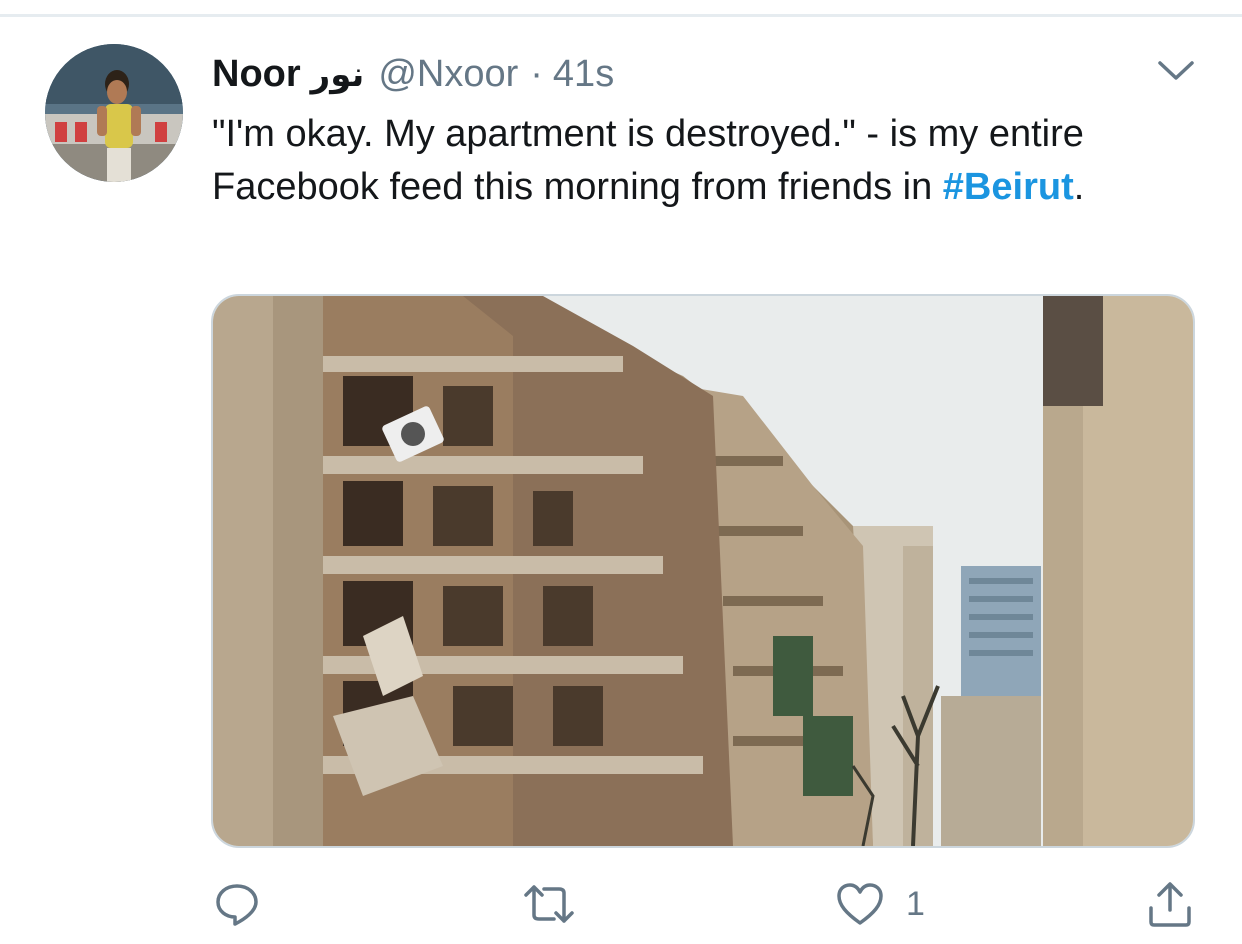  What do you see at coordinates (448, 74) in the screenshot?
I see `user-handle: @Nxoor` at bounding box center [448, 74].